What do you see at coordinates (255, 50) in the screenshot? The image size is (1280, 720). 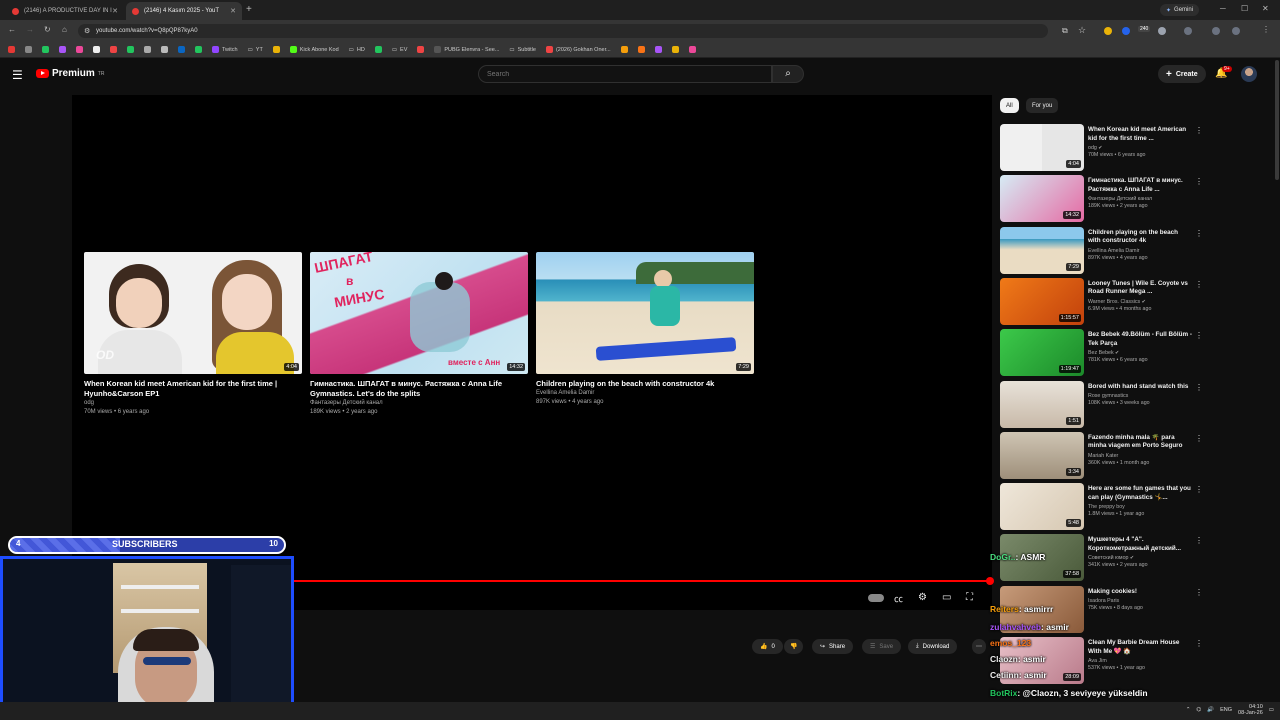 I see `bookmark-folder-yt: ▭ YT` at bounding box center [255, 50].